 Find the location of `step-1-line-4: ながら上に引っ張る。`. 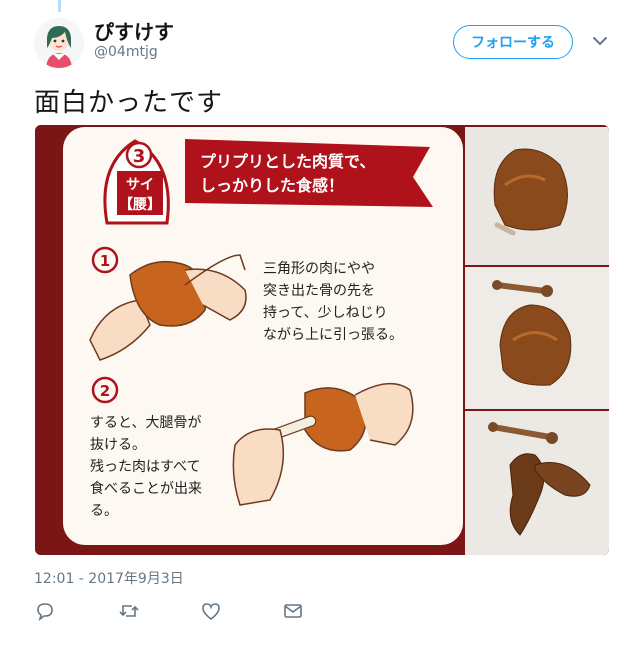

step-1-line-4: ながら上に引っ張る。 is located at coordinates (333, 335).